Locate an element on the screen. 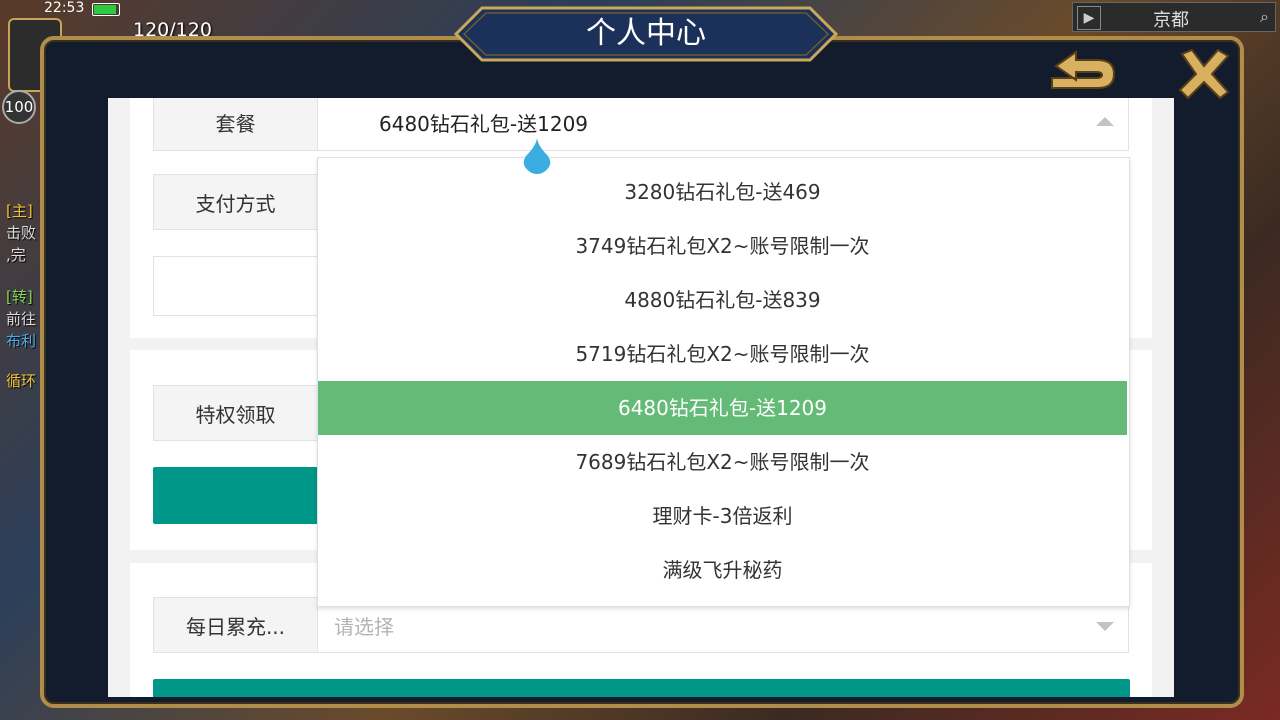 The image size is (1280, 720). city-name: 京都 is located at coordinates (1171, 20).